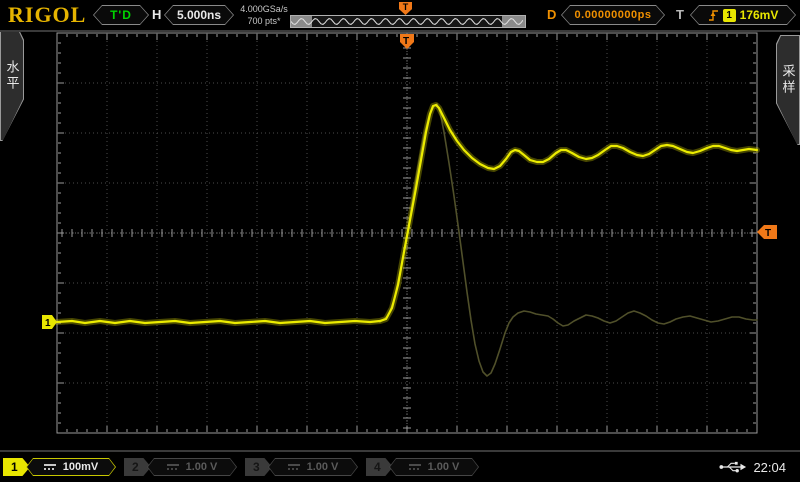 The image size is (800, 482). What do you see at coordinates (552, 14) in the screenshot?
I see `delay-label: D` at bounding box center [552, 14].